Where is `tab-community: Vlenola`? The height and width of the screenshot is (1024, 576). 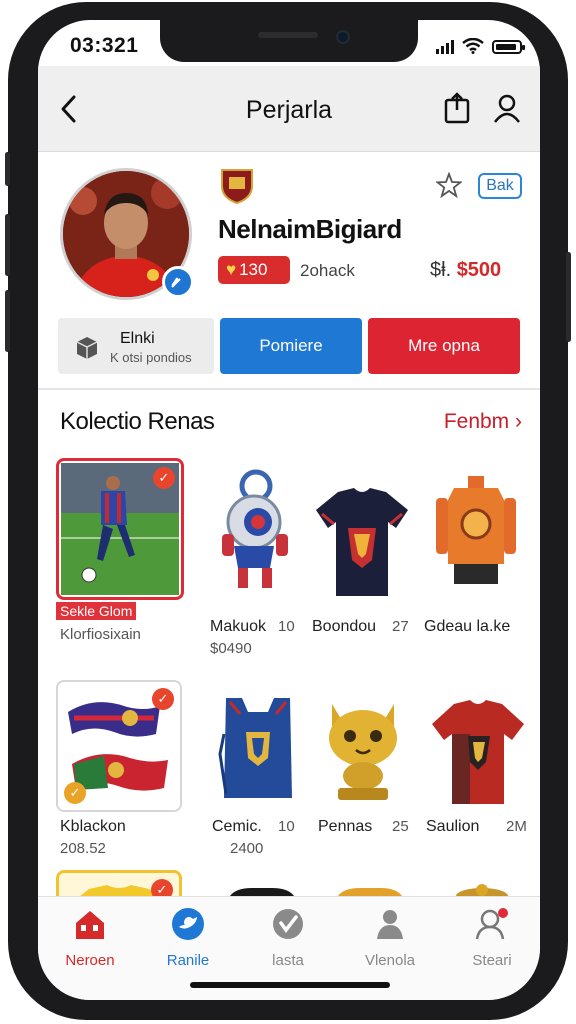
tab-community: Vlenola is located at coordinates (390, 938).